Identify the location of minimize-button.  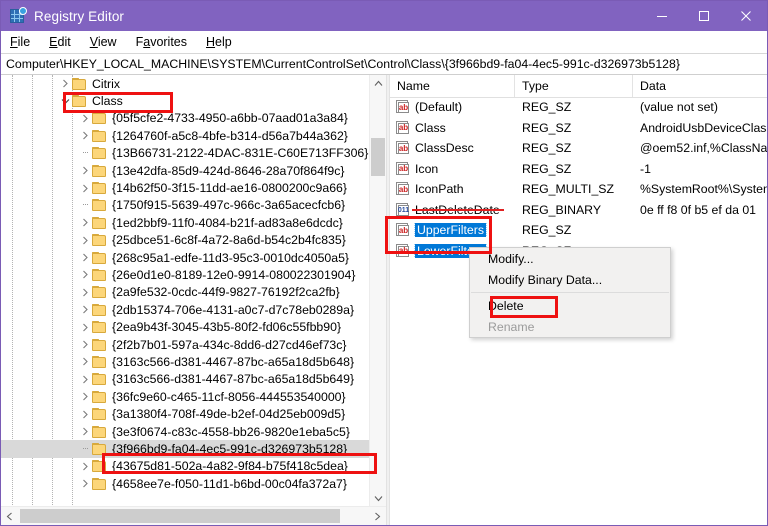
(662, 16).